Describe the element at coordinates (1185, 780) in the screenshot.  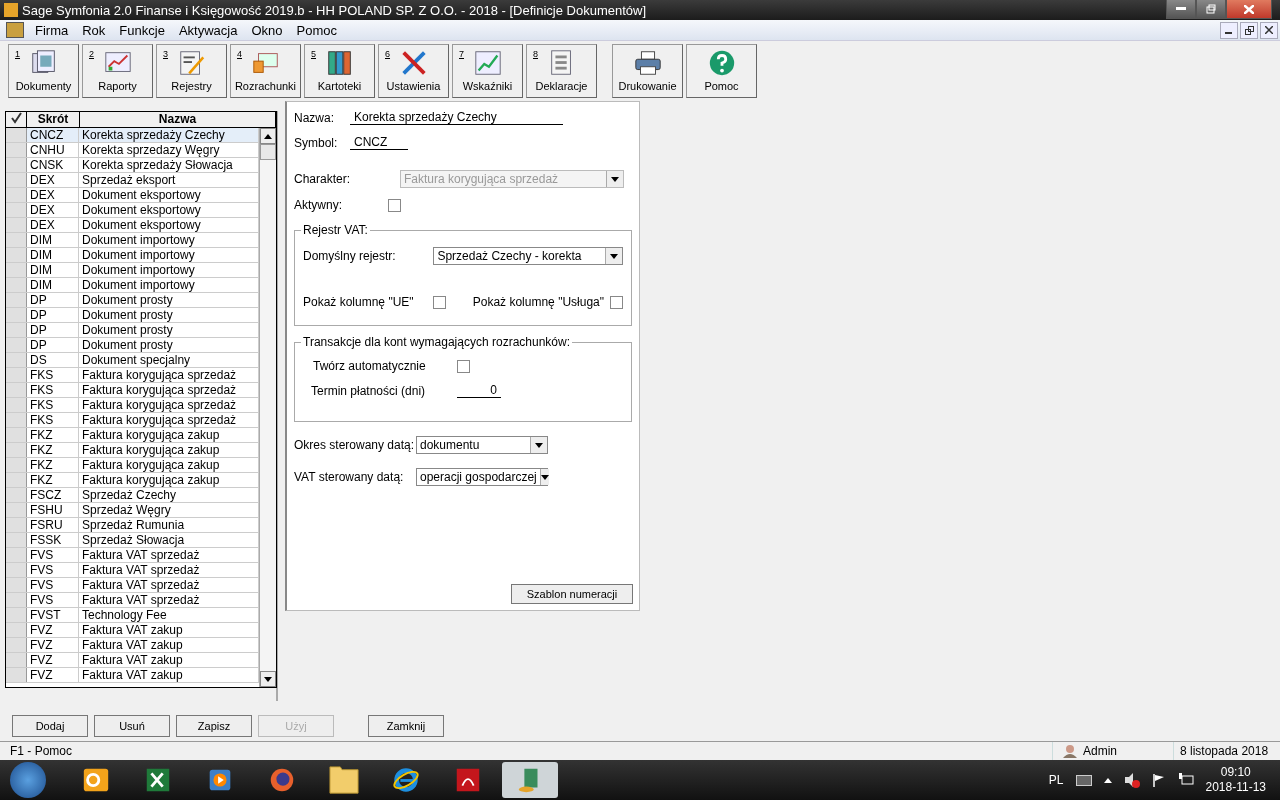
I see `network-icon` at that location.